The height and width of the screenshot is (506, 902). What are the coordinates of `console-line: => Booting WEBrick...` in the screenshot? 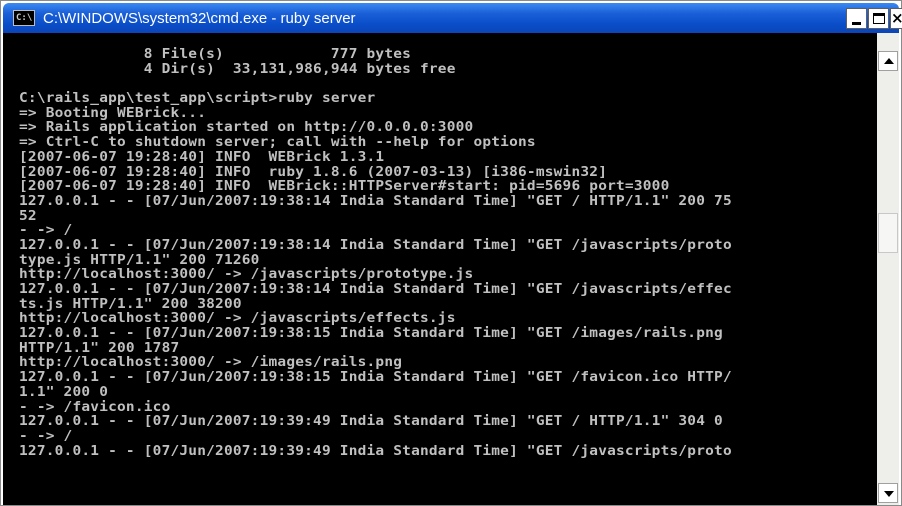 It's located at (113, 112).